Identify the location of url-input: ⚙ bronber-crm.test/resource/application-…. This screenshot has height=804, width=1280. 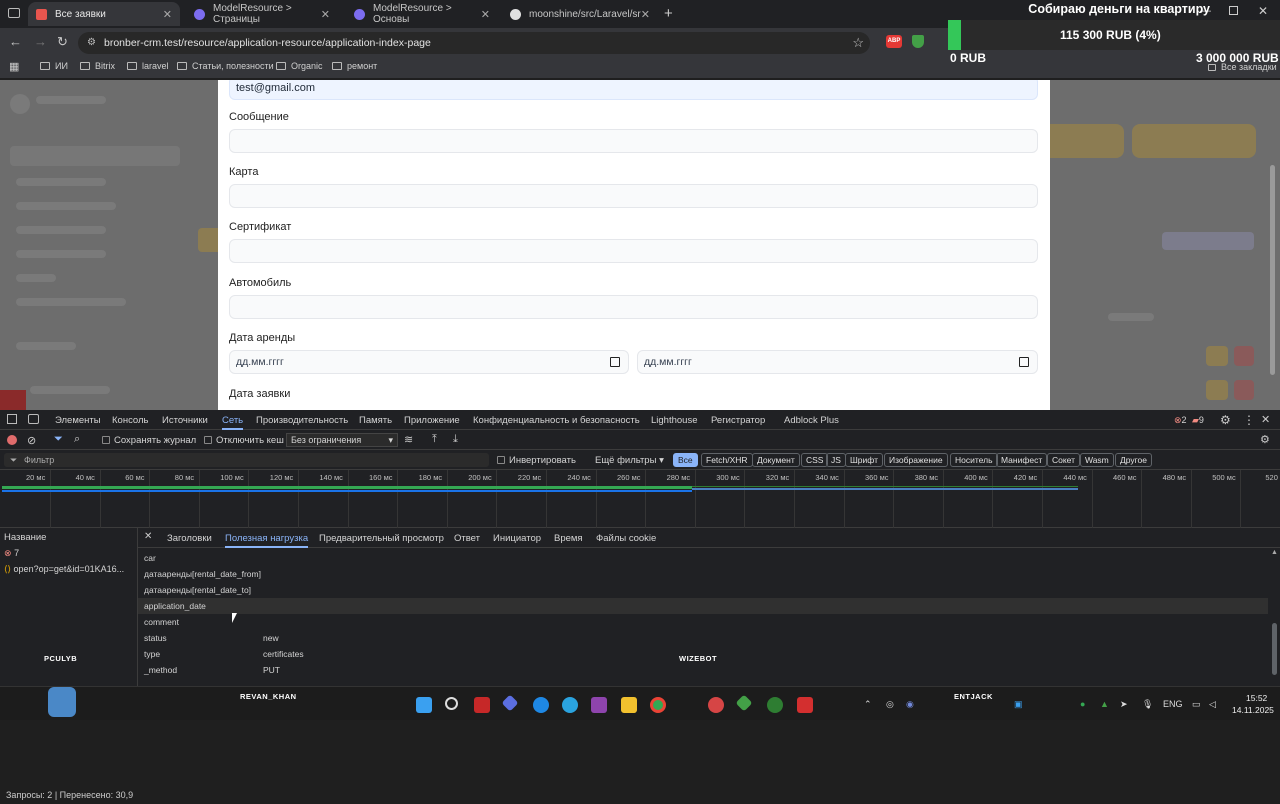
(474, 43).